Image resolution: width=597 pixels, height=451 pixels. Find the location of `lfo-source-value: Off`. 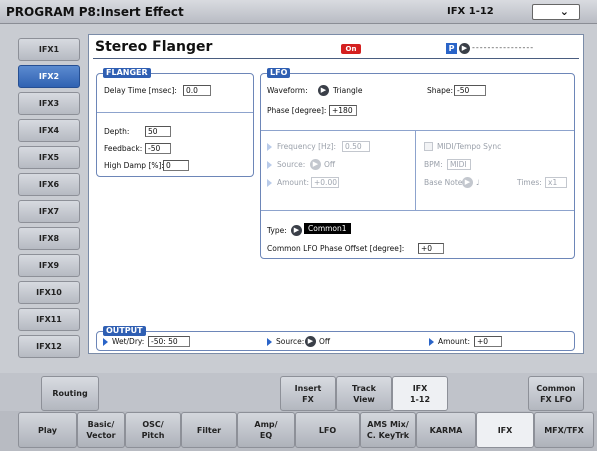

lfo-source-value: Off is located at coordinates (329, 164).